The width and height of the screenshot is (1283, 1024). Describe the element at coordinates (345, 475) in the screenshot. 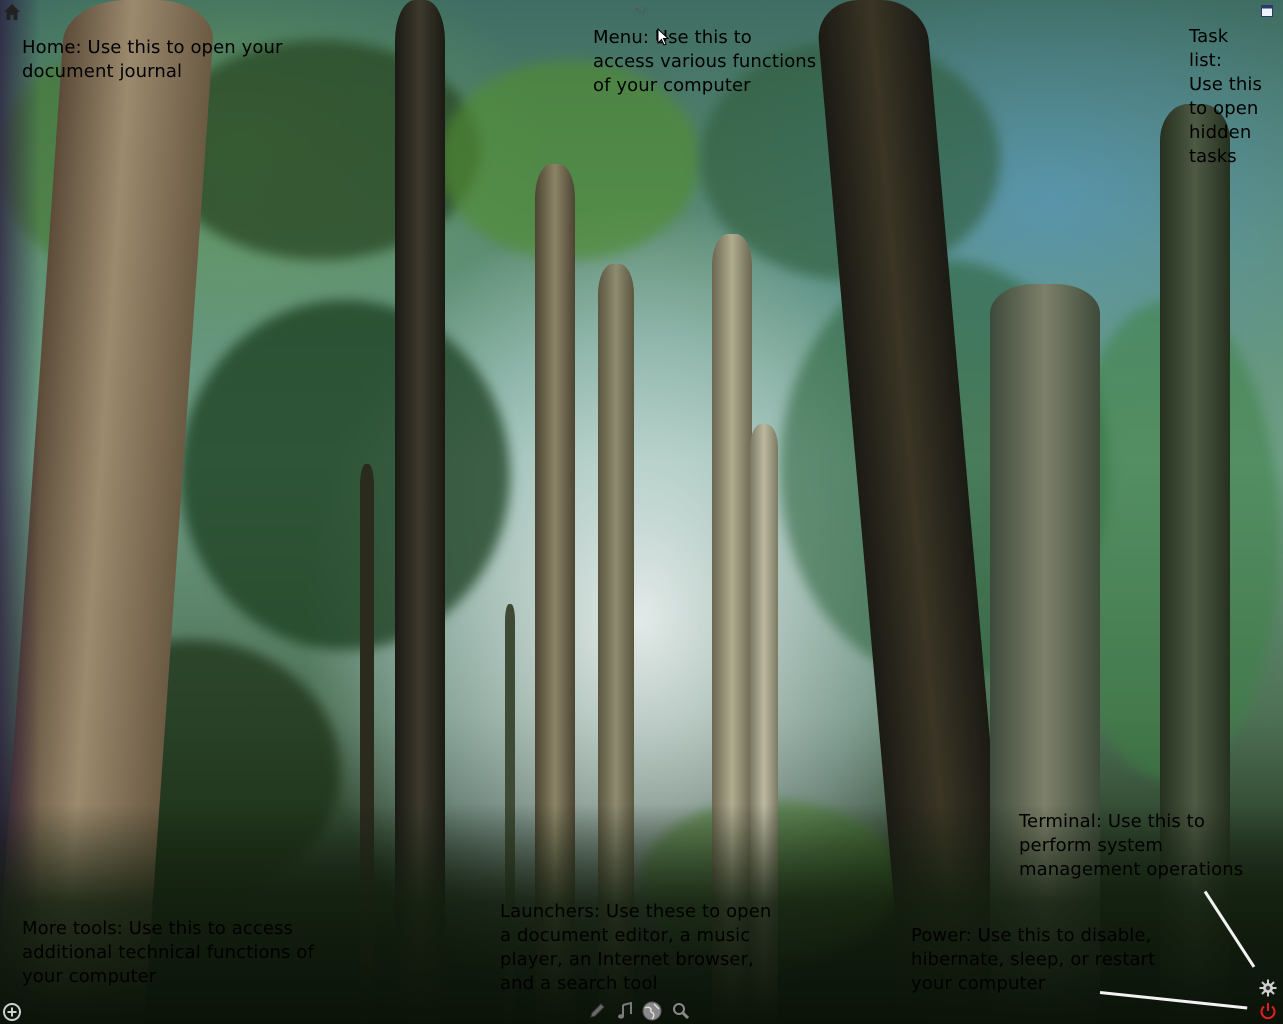

I see `foliage` at that location.